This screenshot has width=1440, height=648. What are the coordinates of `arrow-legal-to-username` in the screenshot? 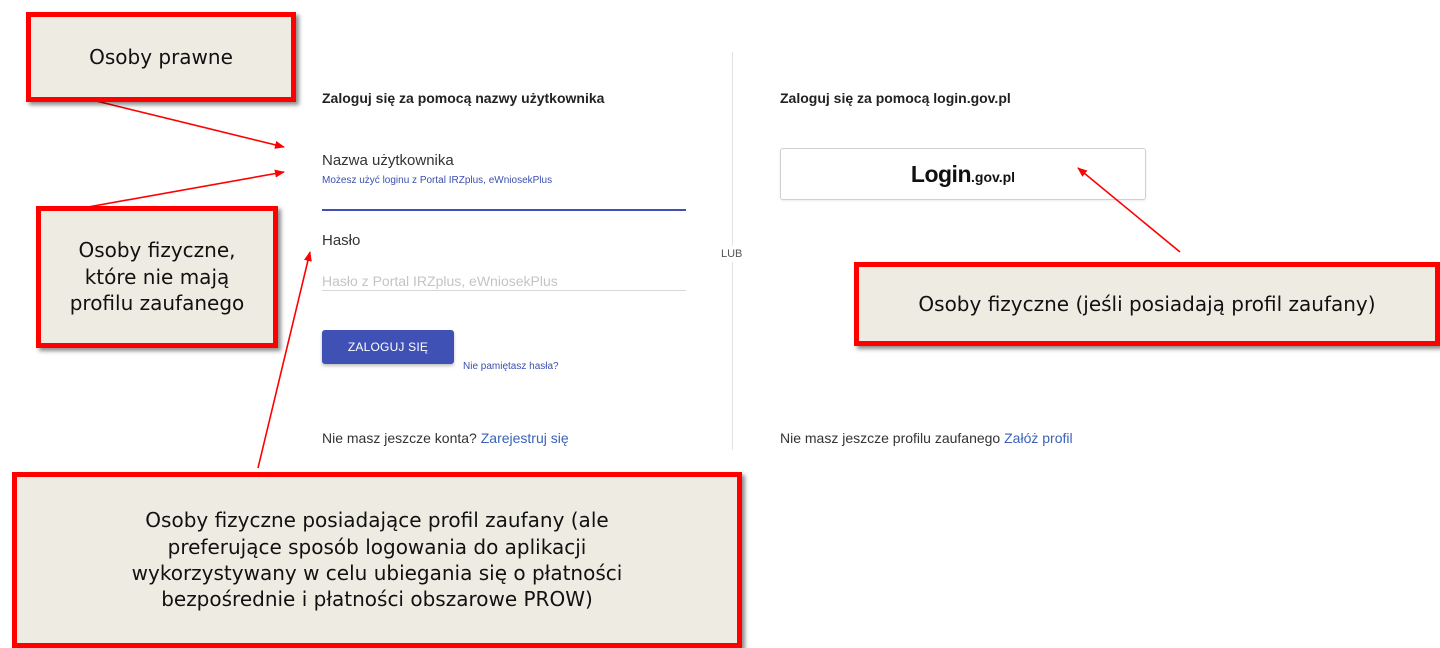 It's located at (184, 123).